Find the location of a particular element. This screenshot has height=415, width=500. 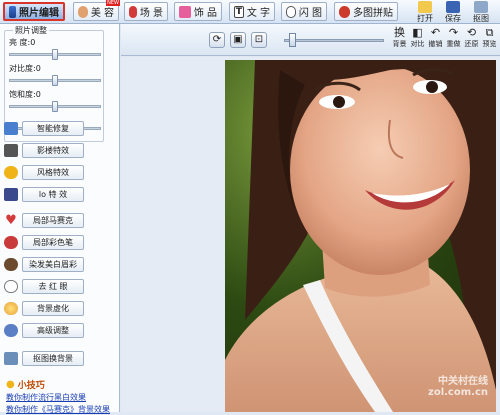

restore-icon: ⟲ is located at coordinates (471, 32).